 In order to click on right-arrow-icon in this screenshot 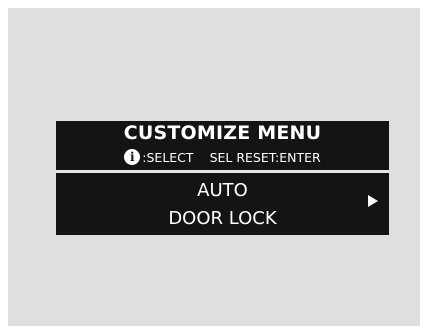, I will do `click(373, 201)`.